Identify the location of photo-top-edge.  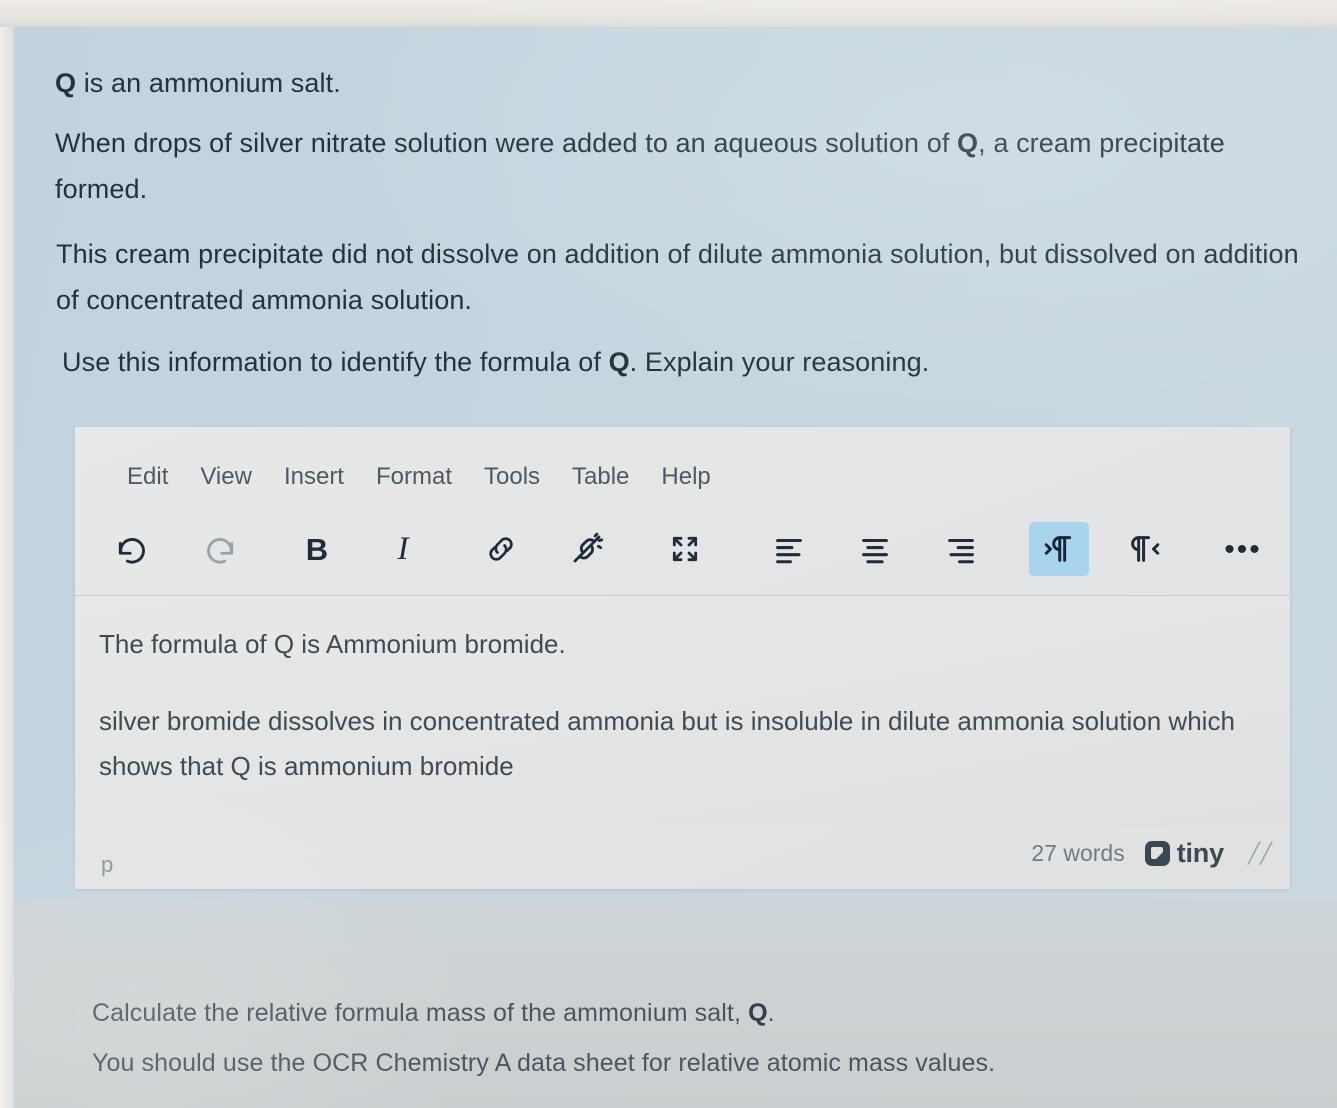
(668, 13).